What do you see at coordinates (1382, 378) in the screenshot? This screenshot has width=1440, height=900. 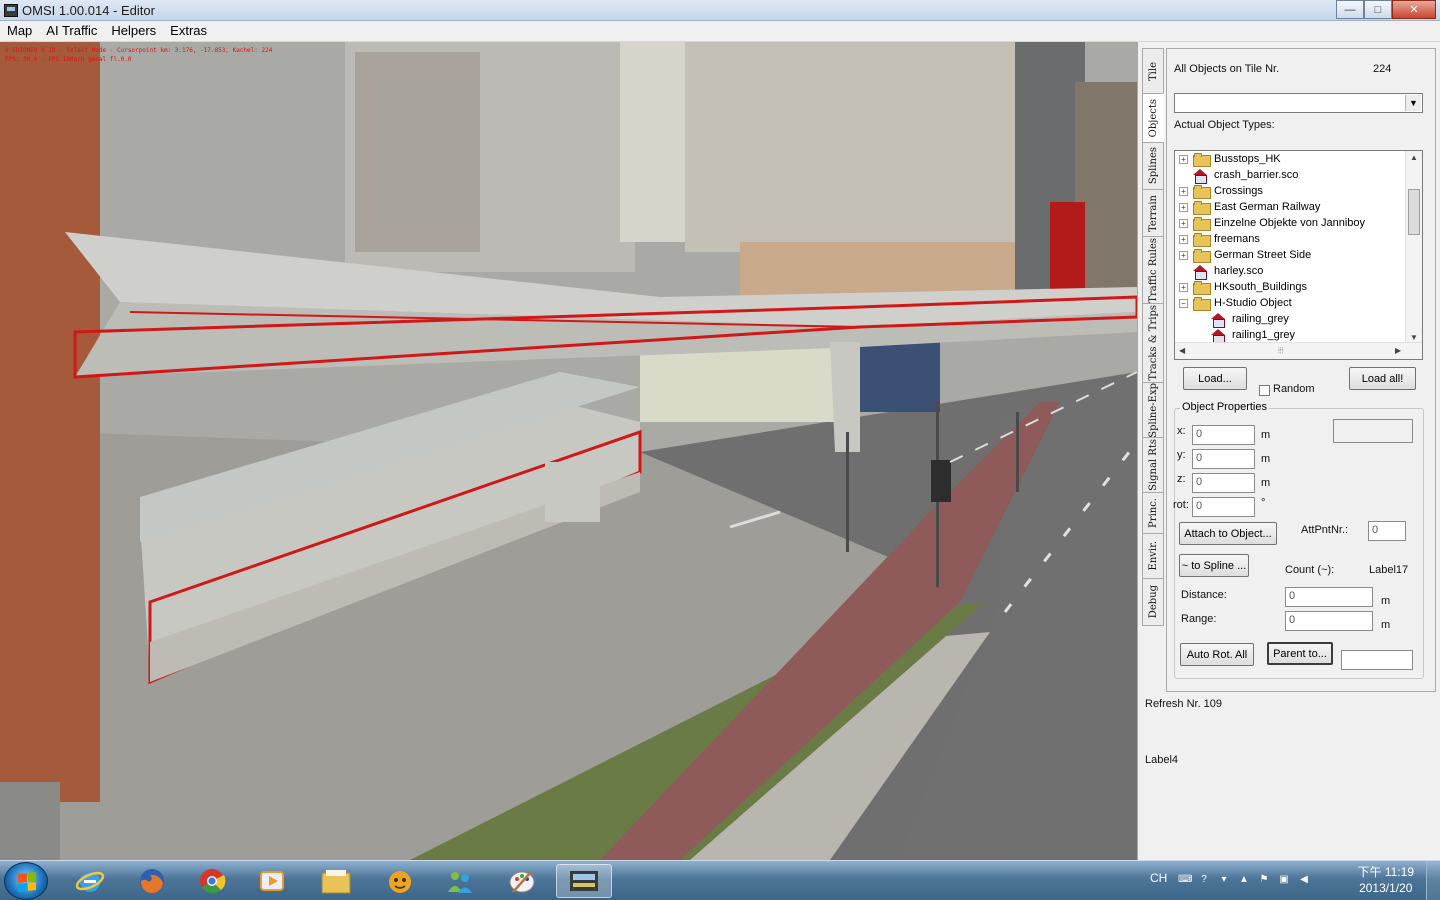 I see `load-all-button: Load all!` at bounding box center [1382, 378].